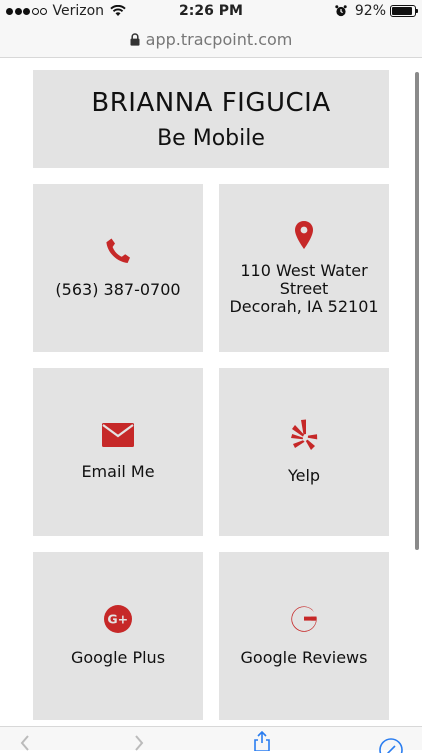 This screenshot has height=753, width=422. I want to click on address-line-2: Street, so click(304, 288).